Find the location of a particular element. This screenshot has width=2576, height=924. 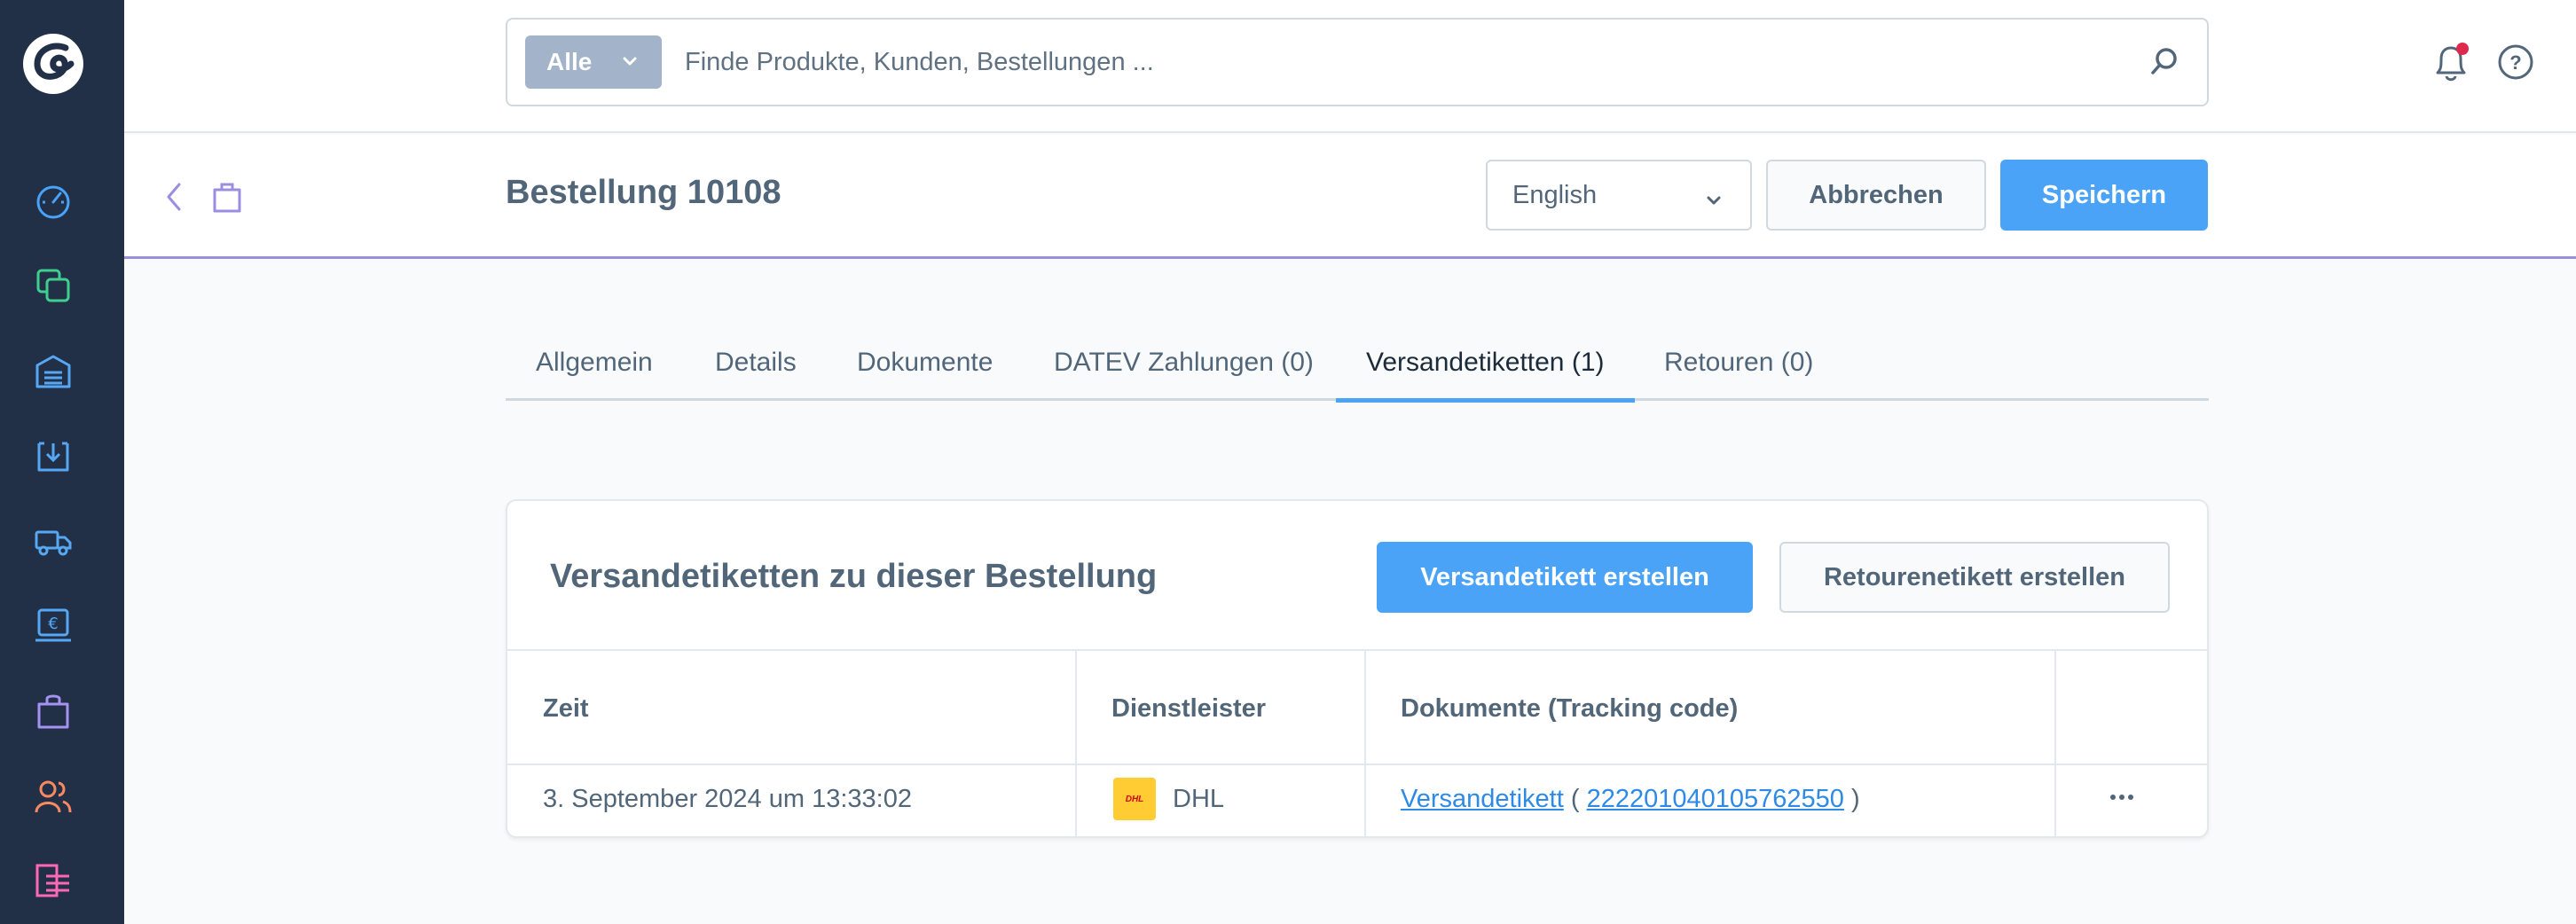

page-title: Bestellung 10108 is located at coordinates (643, 192).